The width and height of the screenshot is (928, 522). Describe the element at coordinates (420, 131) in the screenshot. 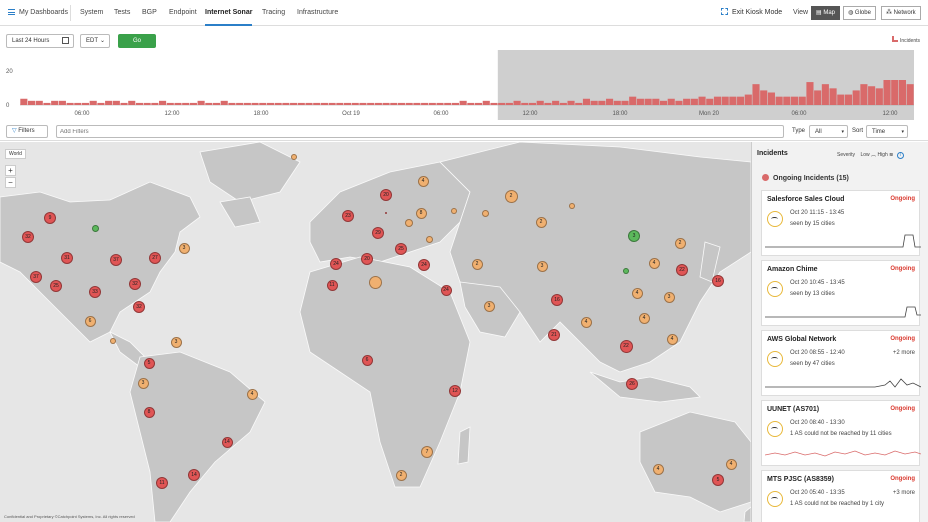

I see `add-filters-input` at that location.